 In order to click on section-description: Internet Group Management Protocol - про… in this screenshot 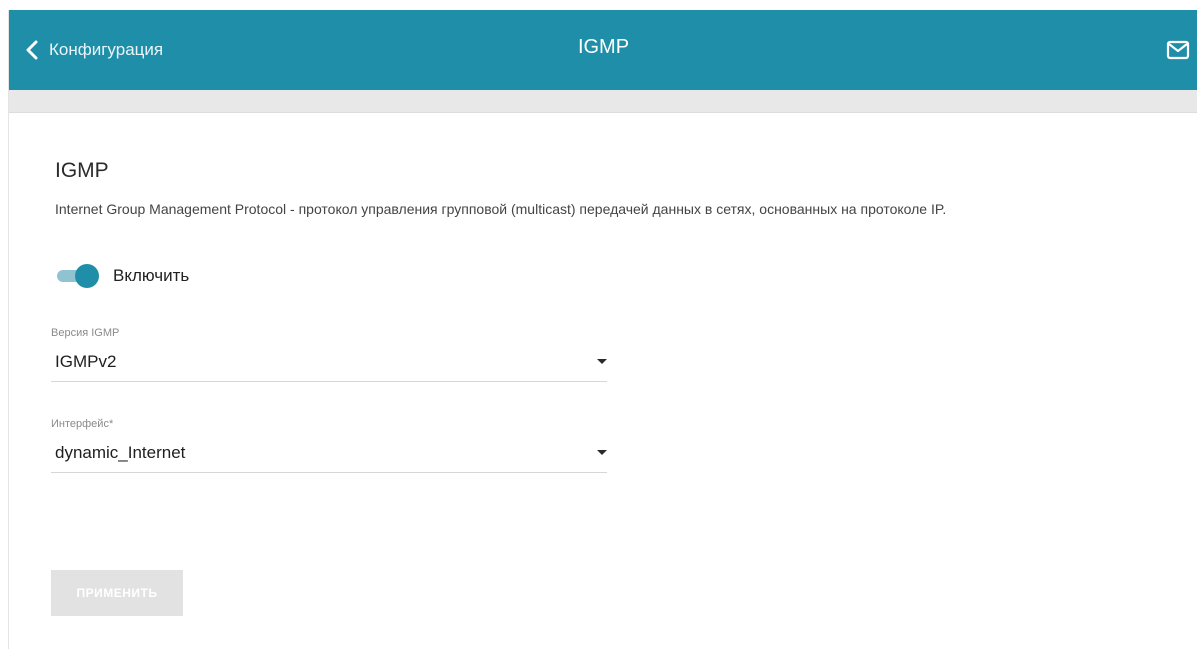, I will do `click(501, 209)`.